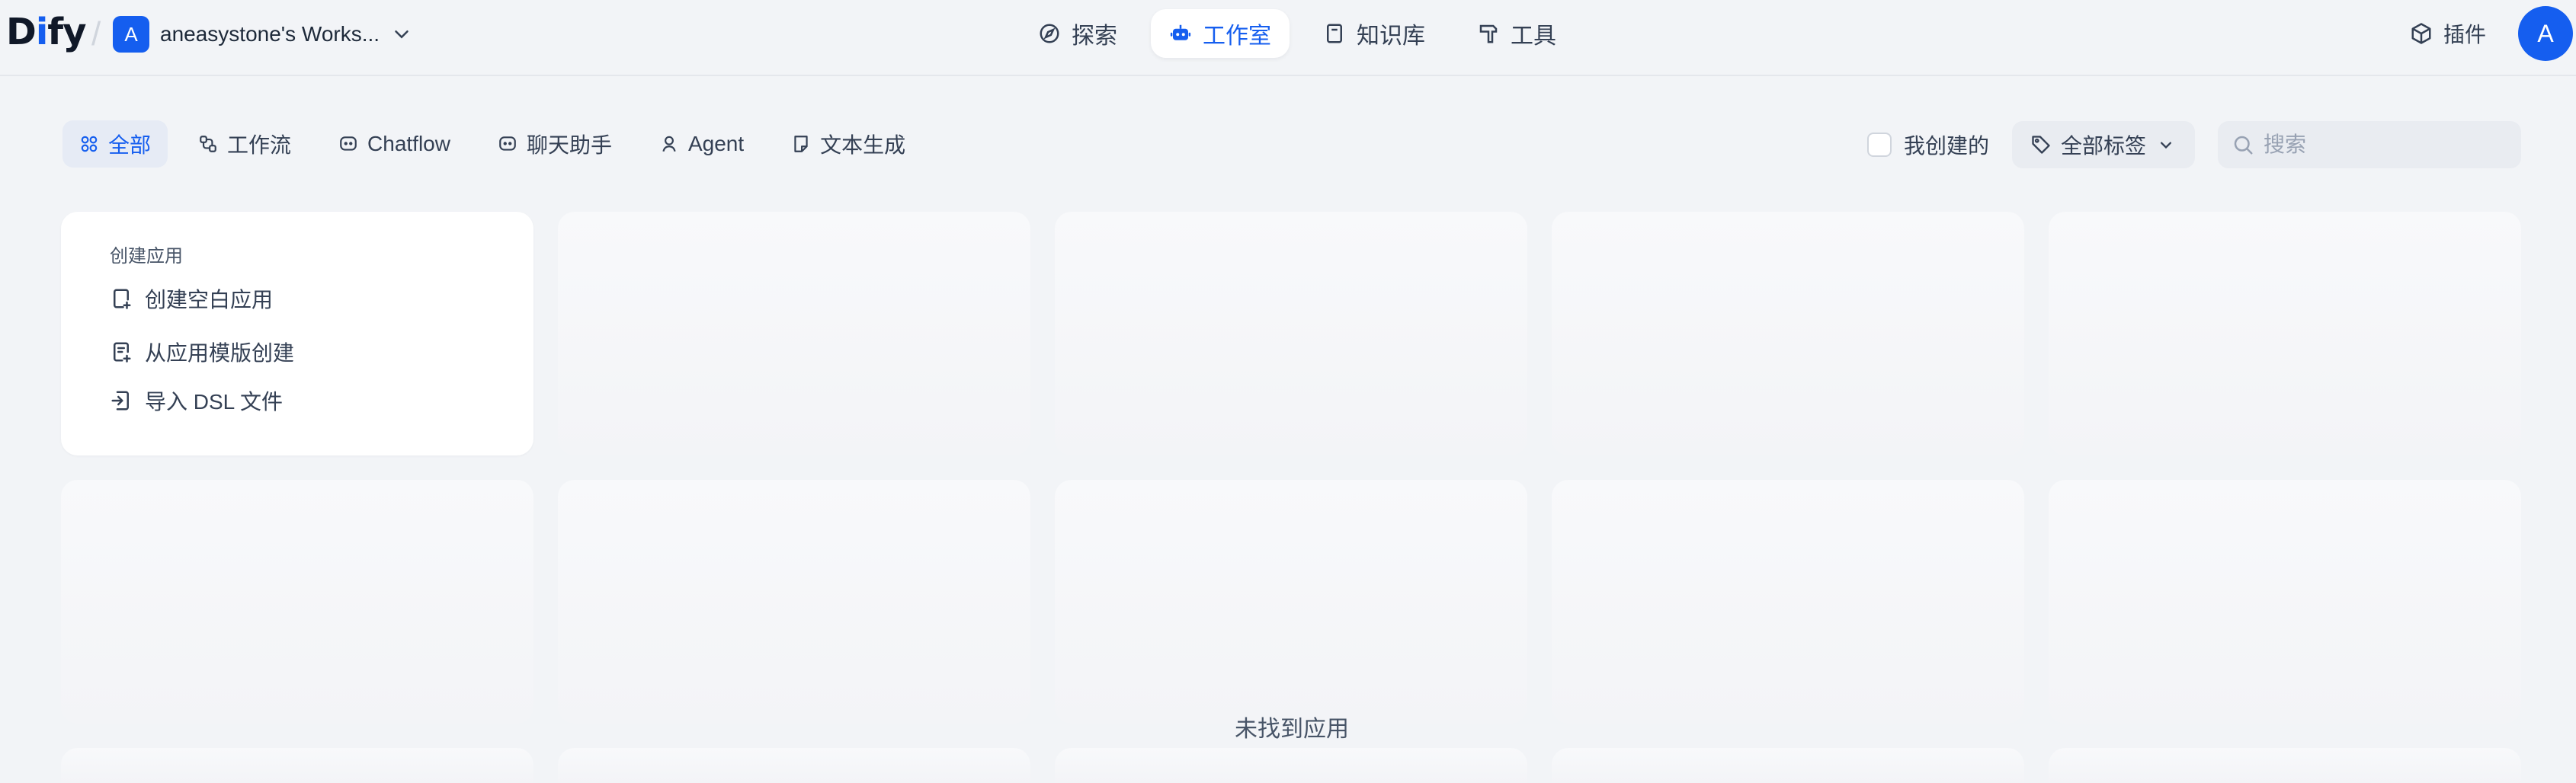 The width and height of the screenshot is (2576, 783). What do you see at coordinates (801, 144) in the screenshot?
I see `document-icon` at bounding box center [801, 144].